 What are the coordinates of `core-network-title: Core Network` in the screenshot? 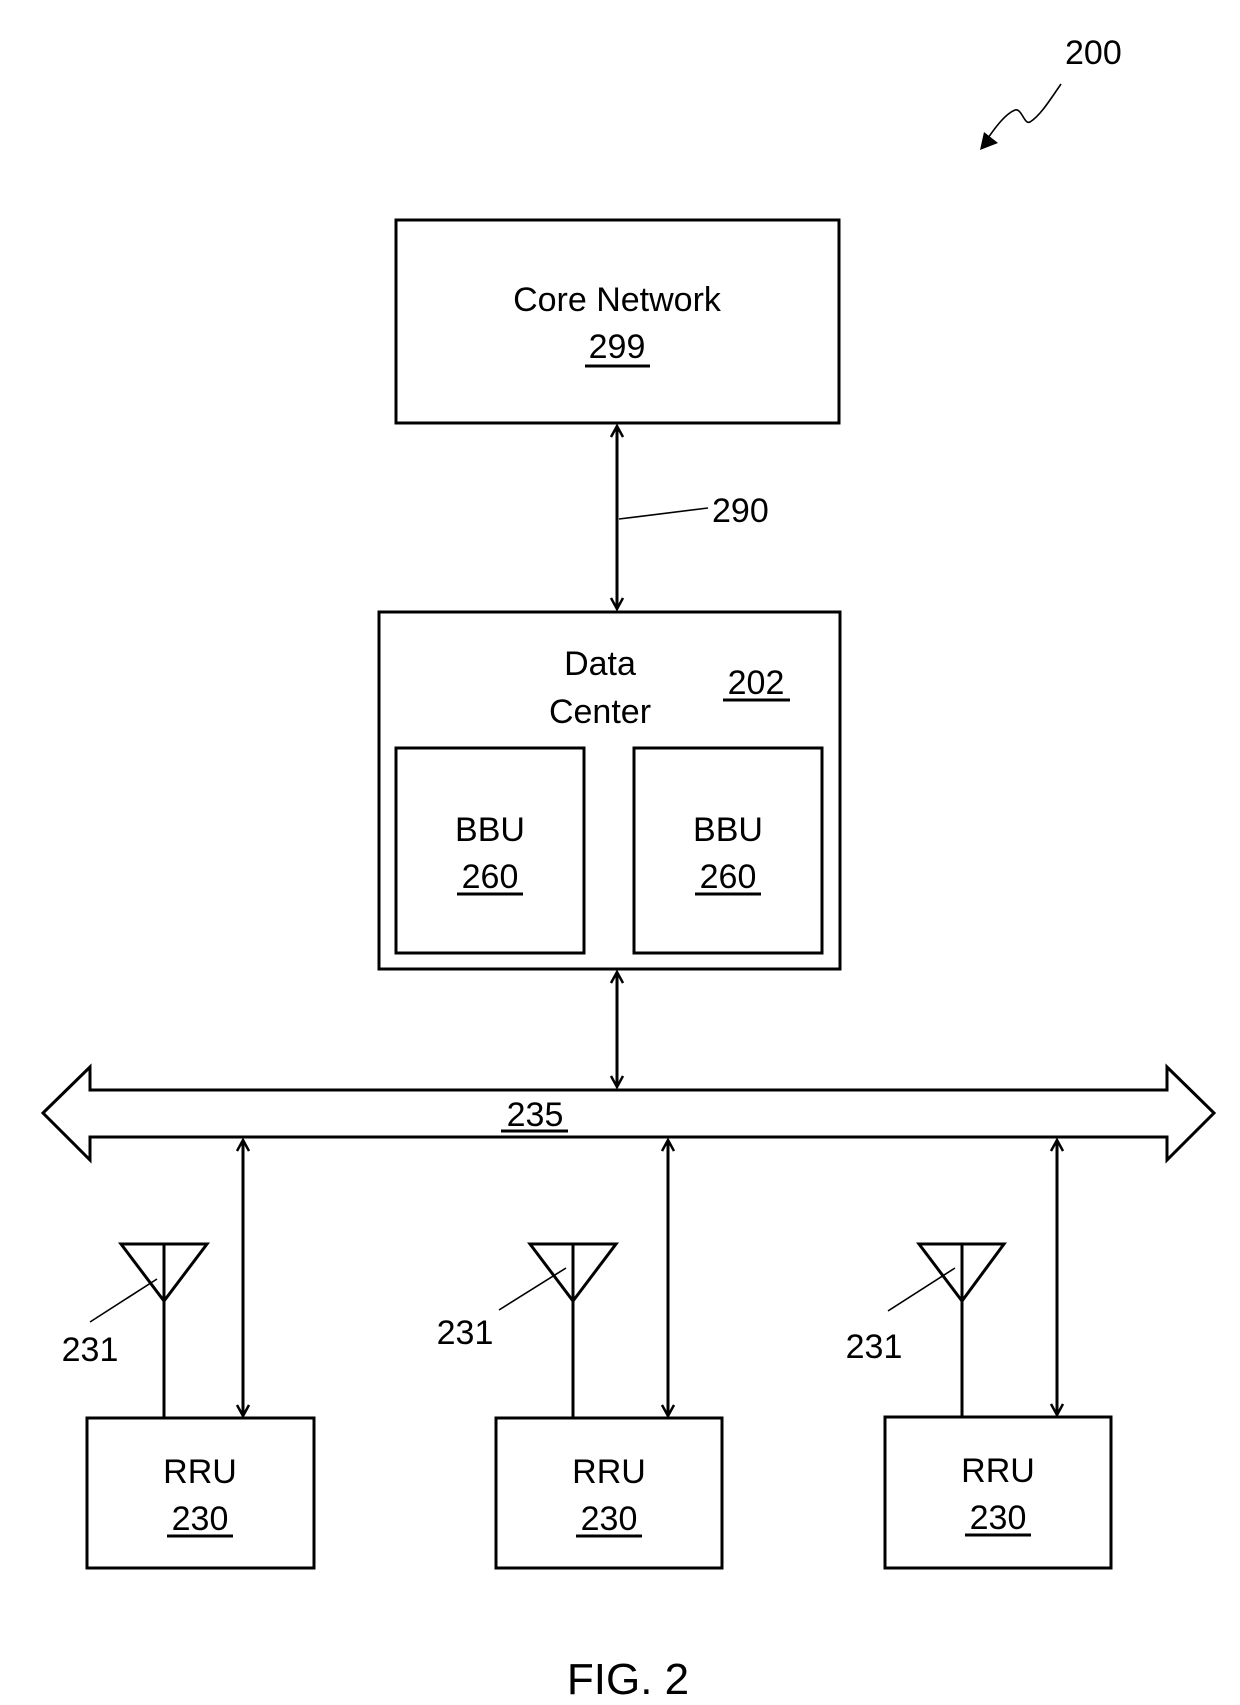 It's located at (617, 300).